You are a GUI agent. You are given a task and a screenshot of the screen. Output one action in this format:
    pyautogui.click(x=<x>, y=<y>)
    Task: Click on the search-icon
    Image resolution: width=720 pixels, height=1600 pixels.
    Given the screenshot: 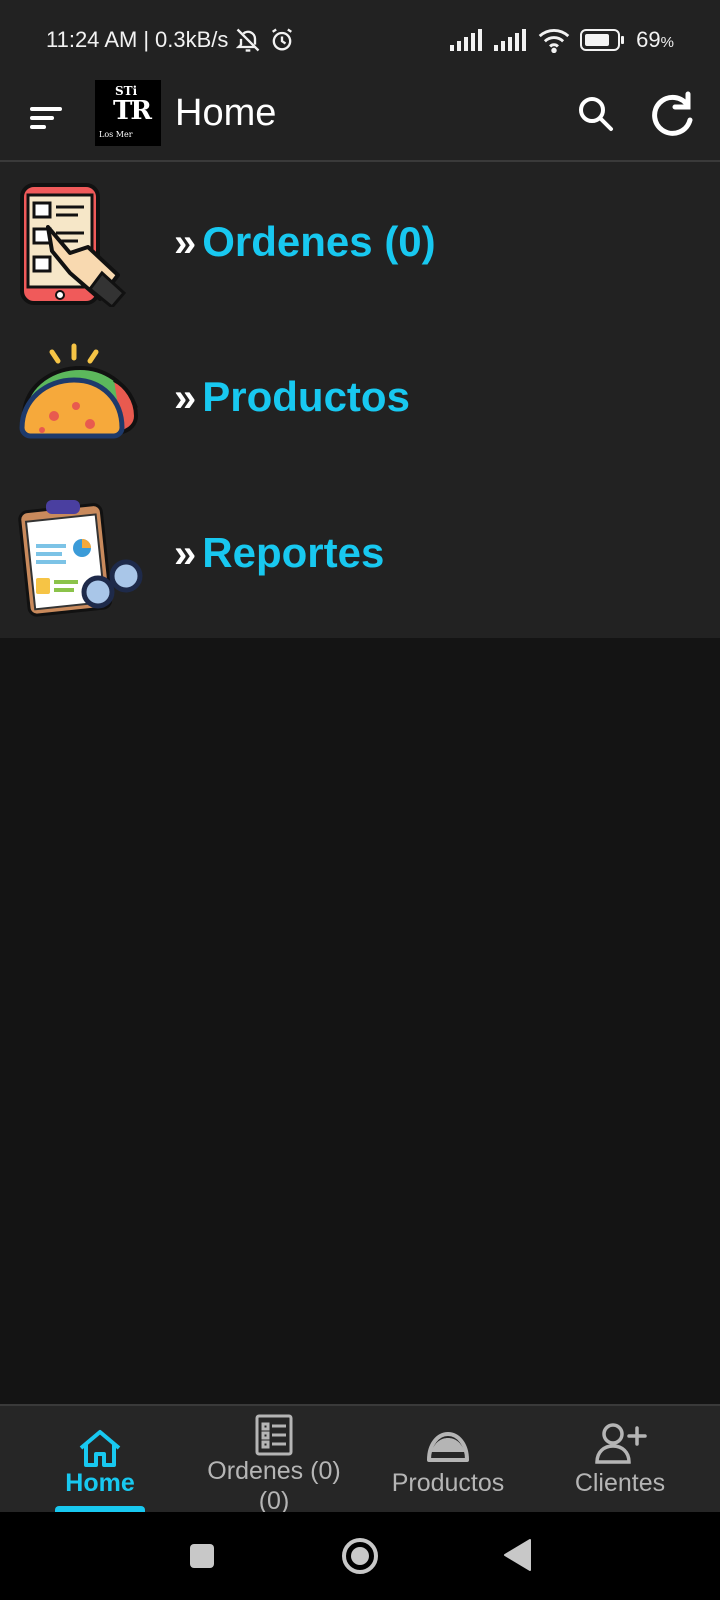 What is the action you would take?
    pyautogui.click(x=596, y=114)
    